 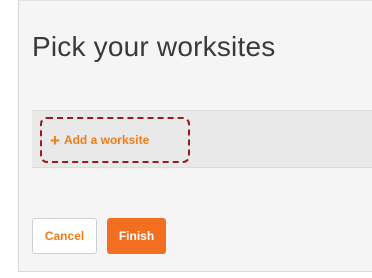 What do you see at coordinates (106, 140) in the screenshot?
I see `add-worksite-label: Add a worksite` at bounding box center [106, 140].